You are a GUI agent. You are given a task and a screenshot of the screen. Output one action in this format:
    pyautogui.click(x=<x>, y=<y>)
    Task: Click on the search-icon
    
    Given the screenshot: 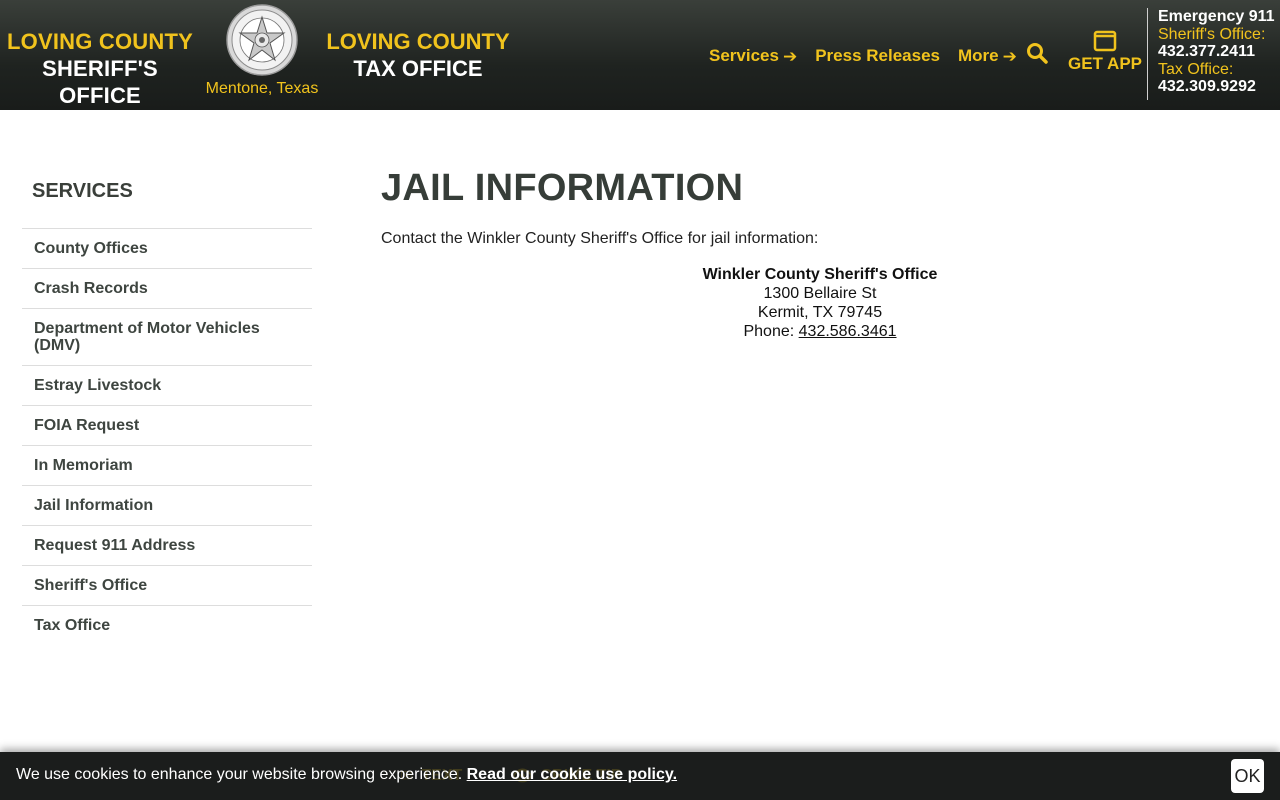 What is the action you would take?
    pyautogui.click(x=1037, y=53)
    